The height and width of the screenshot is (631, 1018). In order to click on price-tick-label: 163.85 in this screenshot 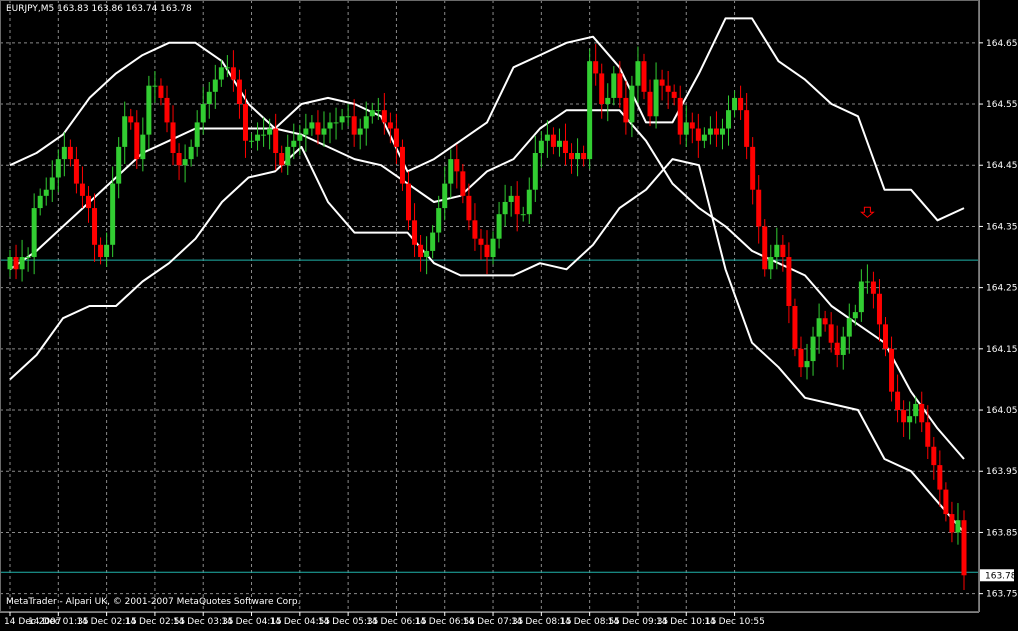, I will do `click(1002, 533)`.